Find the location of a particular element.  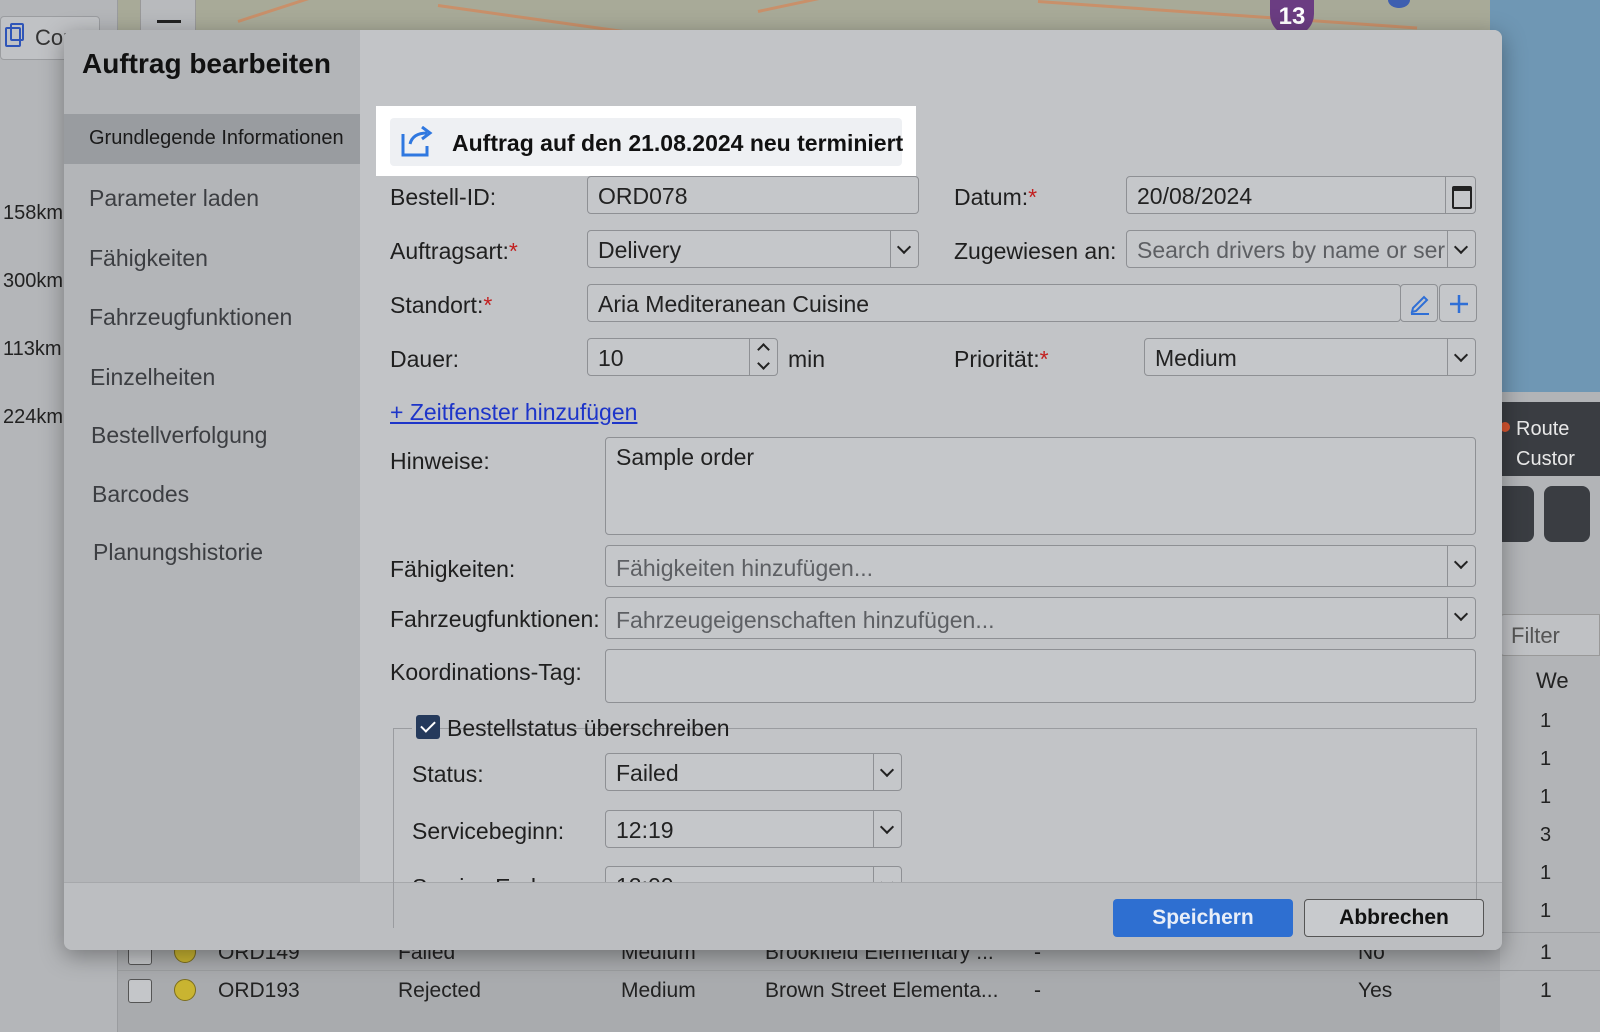

row-checkbox is located at coordinates (140, 991).